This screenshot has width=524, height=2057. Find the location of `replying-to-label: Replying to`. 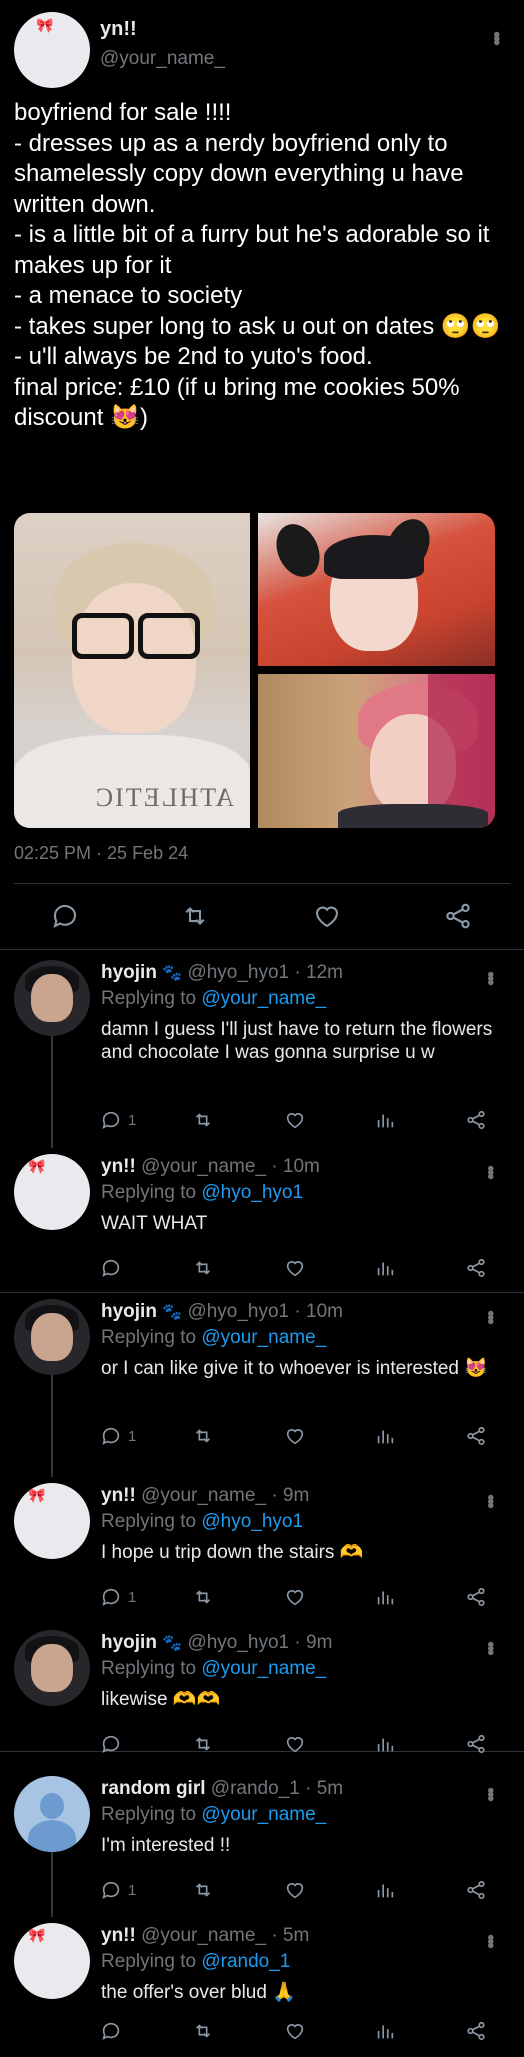

replying-to-label: Replying to is located at coordinates (149, 1337).